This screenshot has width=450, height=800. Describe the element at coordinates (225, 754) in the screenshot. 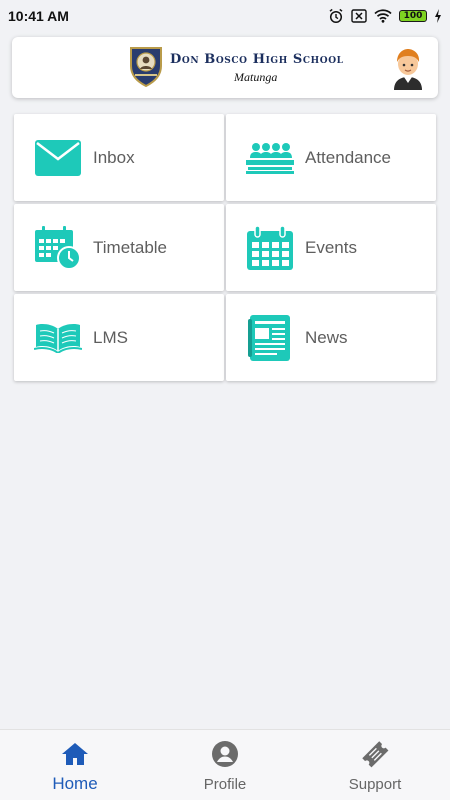

I see `profile-icon` at that location.